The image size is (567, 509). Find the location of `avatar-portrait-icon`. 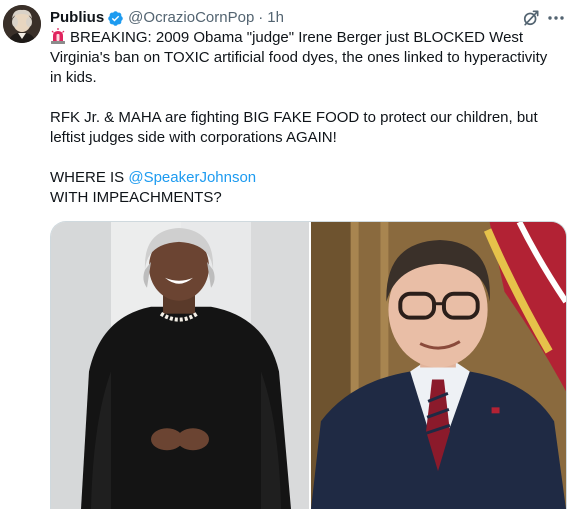

avatar-portrait-icon is located at coordinates (22, 24).